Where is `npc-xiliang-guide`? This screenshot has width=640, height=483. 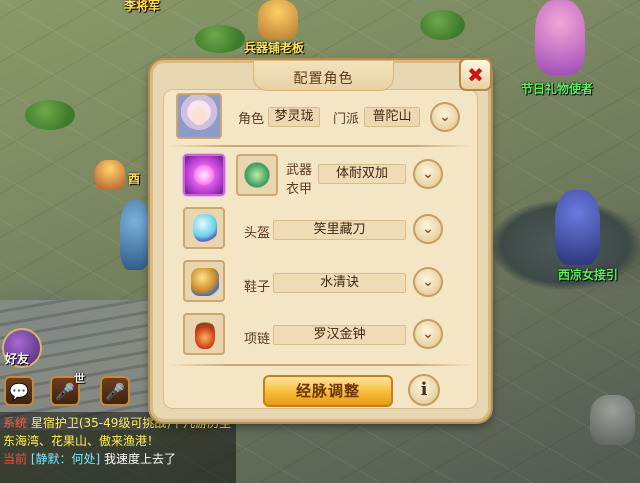
npc-xiliang-guide is located at coordinates (577, 227).